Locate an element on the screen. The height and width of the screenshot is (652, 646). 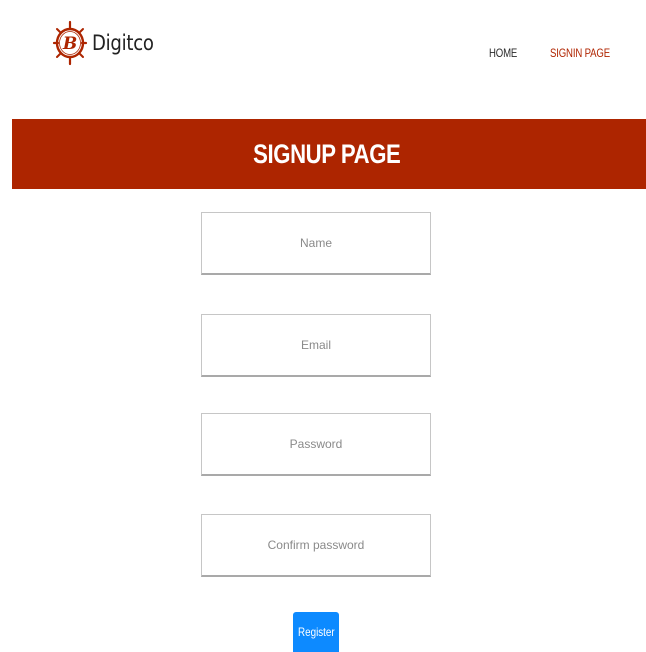
name-input is located at coordinates (316, 243).